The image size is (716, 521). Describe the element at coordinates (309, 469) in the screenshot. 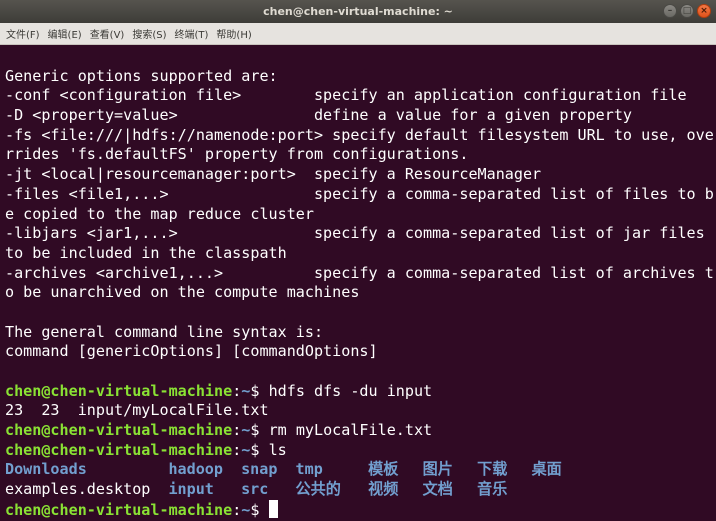

I see `ls-directory-entry: tmp` at that location.